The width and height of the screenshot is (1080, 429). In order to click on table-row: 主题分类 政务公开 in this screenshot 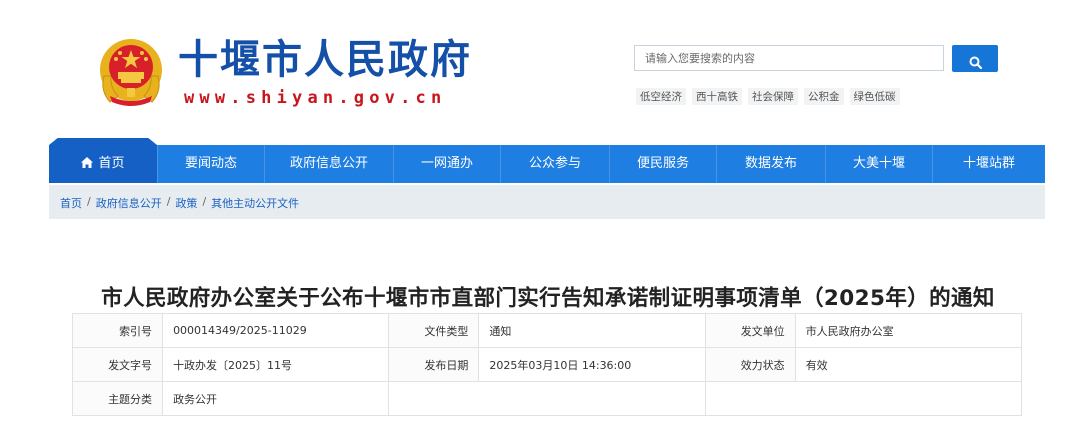, I will do `click(547, 398)`.